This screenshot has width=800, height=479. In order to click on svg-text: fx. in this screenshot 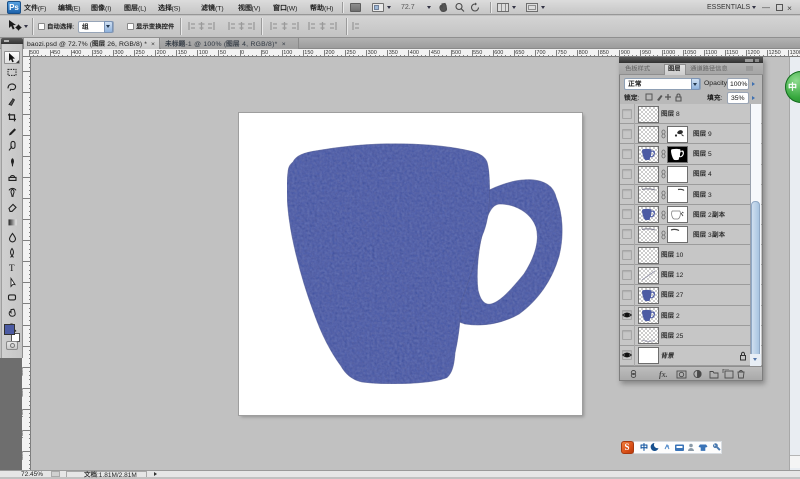, I will do `click(663, 374)`.